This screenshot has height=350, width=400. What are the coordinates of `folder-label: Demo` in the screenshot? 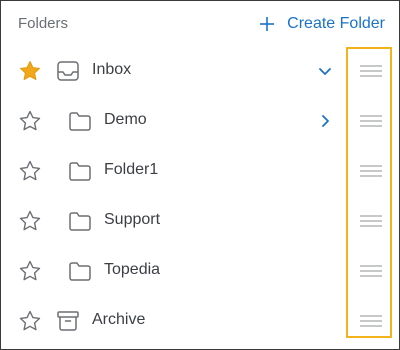 It's located at (125, 119).